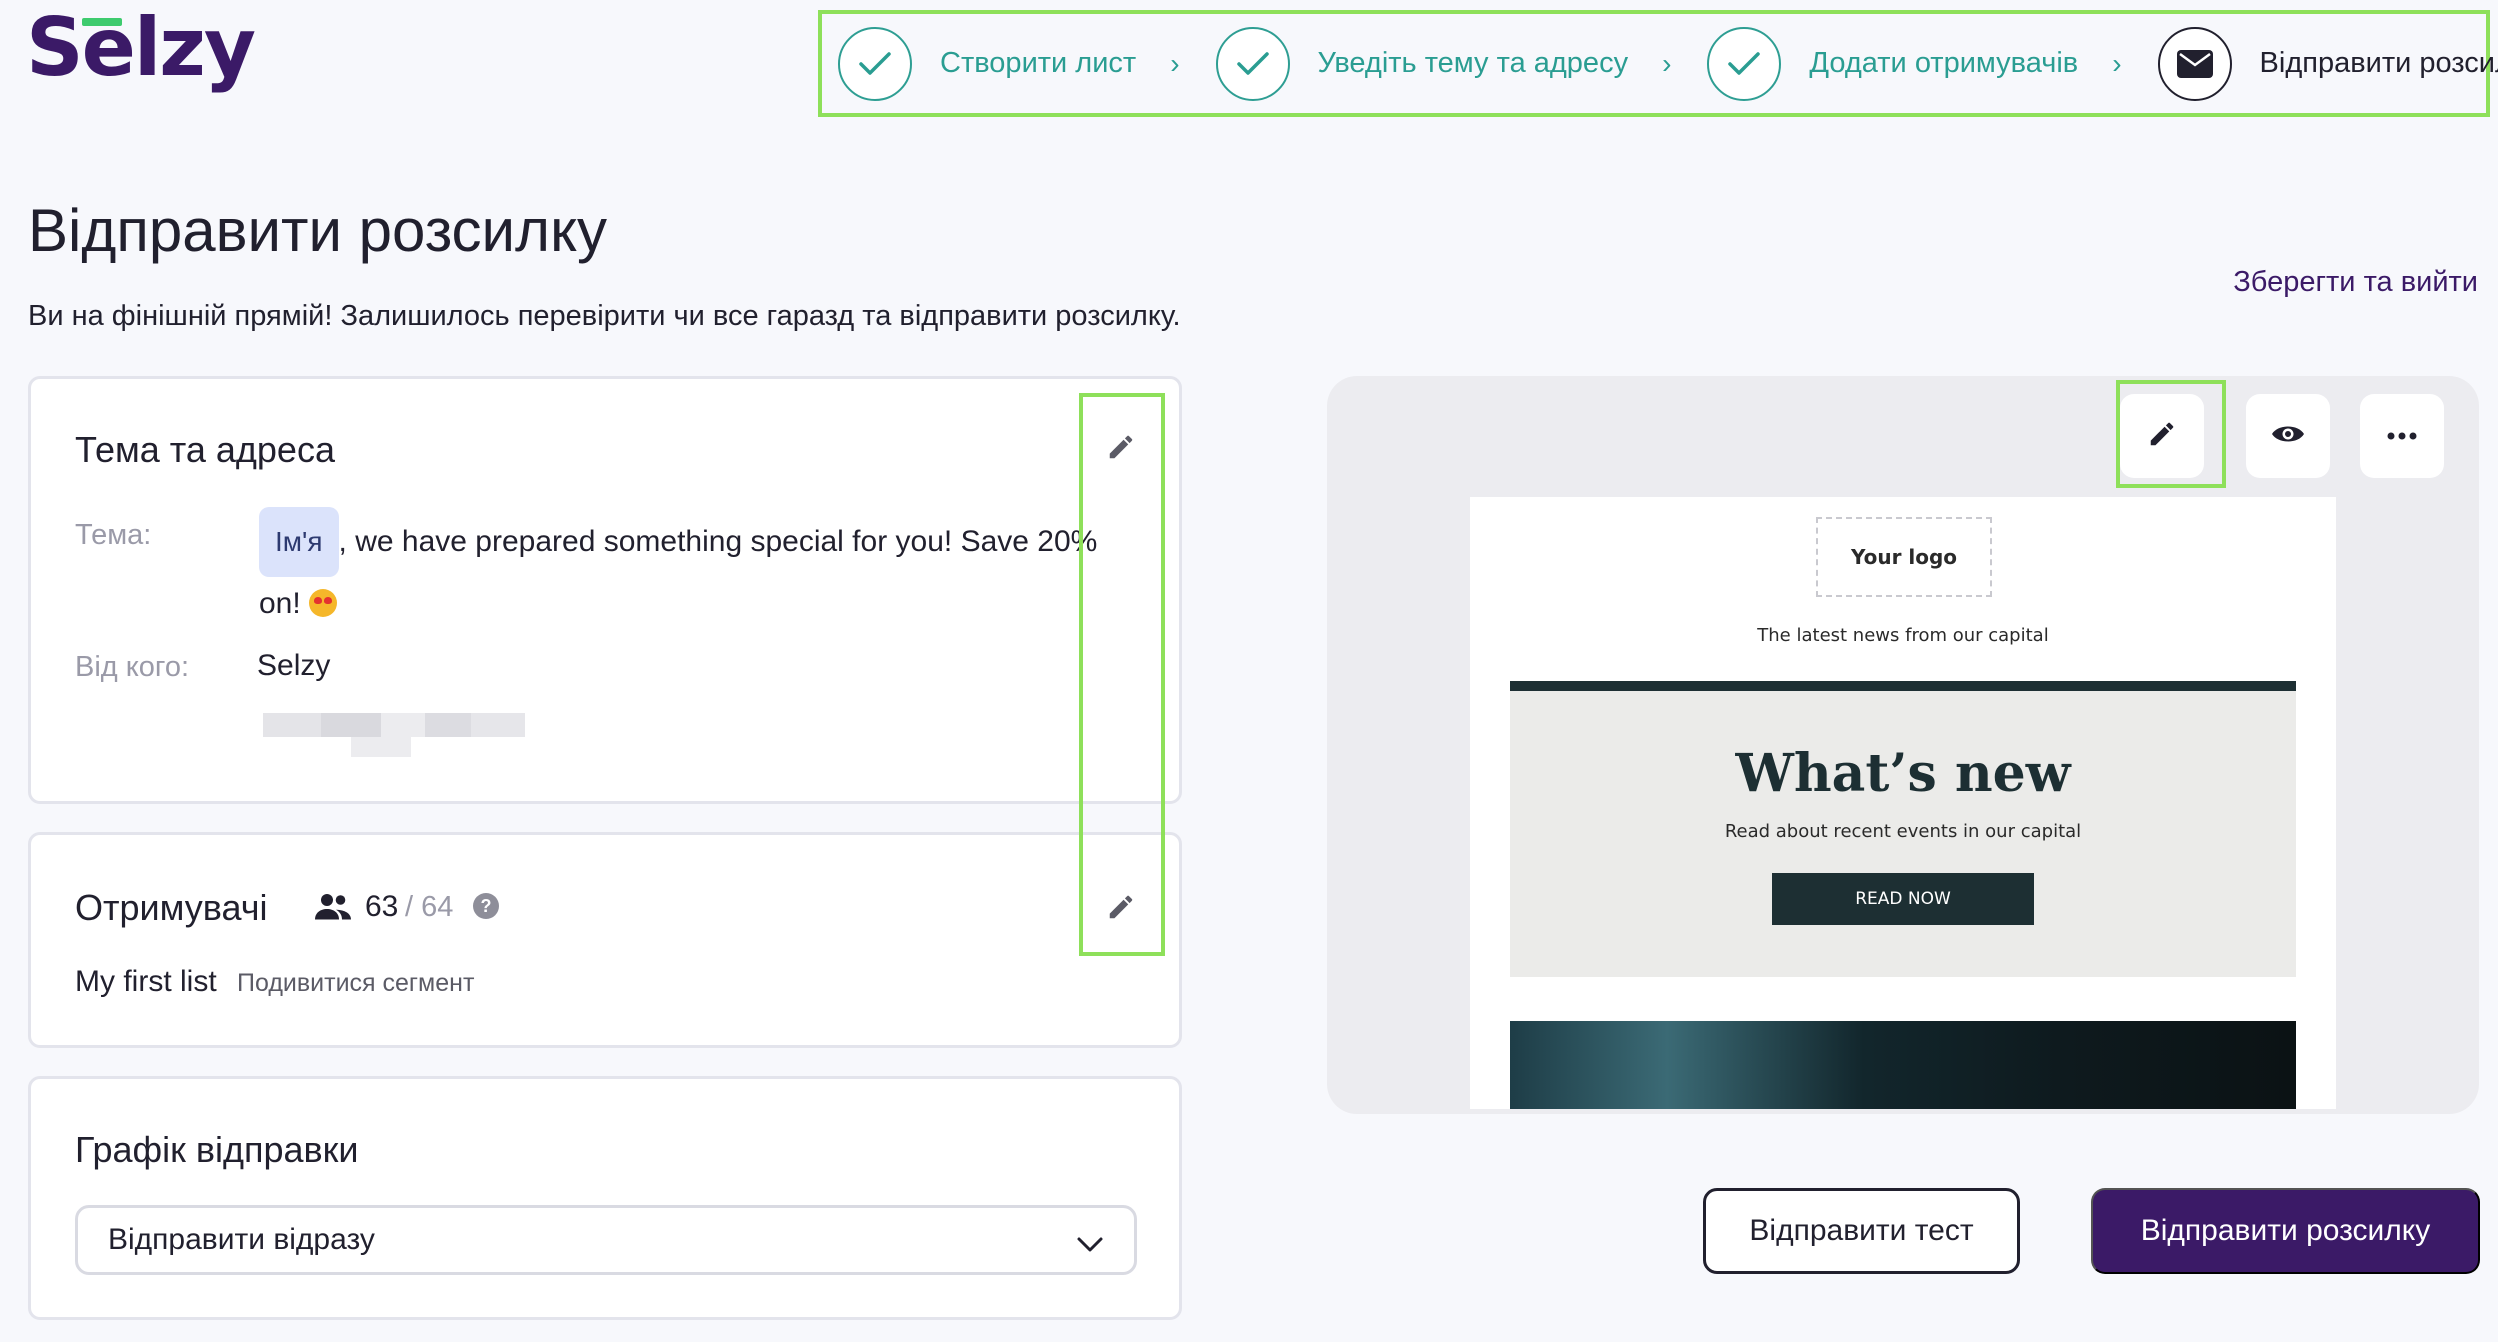 The image size is (2498, 1342). Describe the element at coordinates (113, 535) in the screenshot. I see `subject-label: Тема:` at that location.